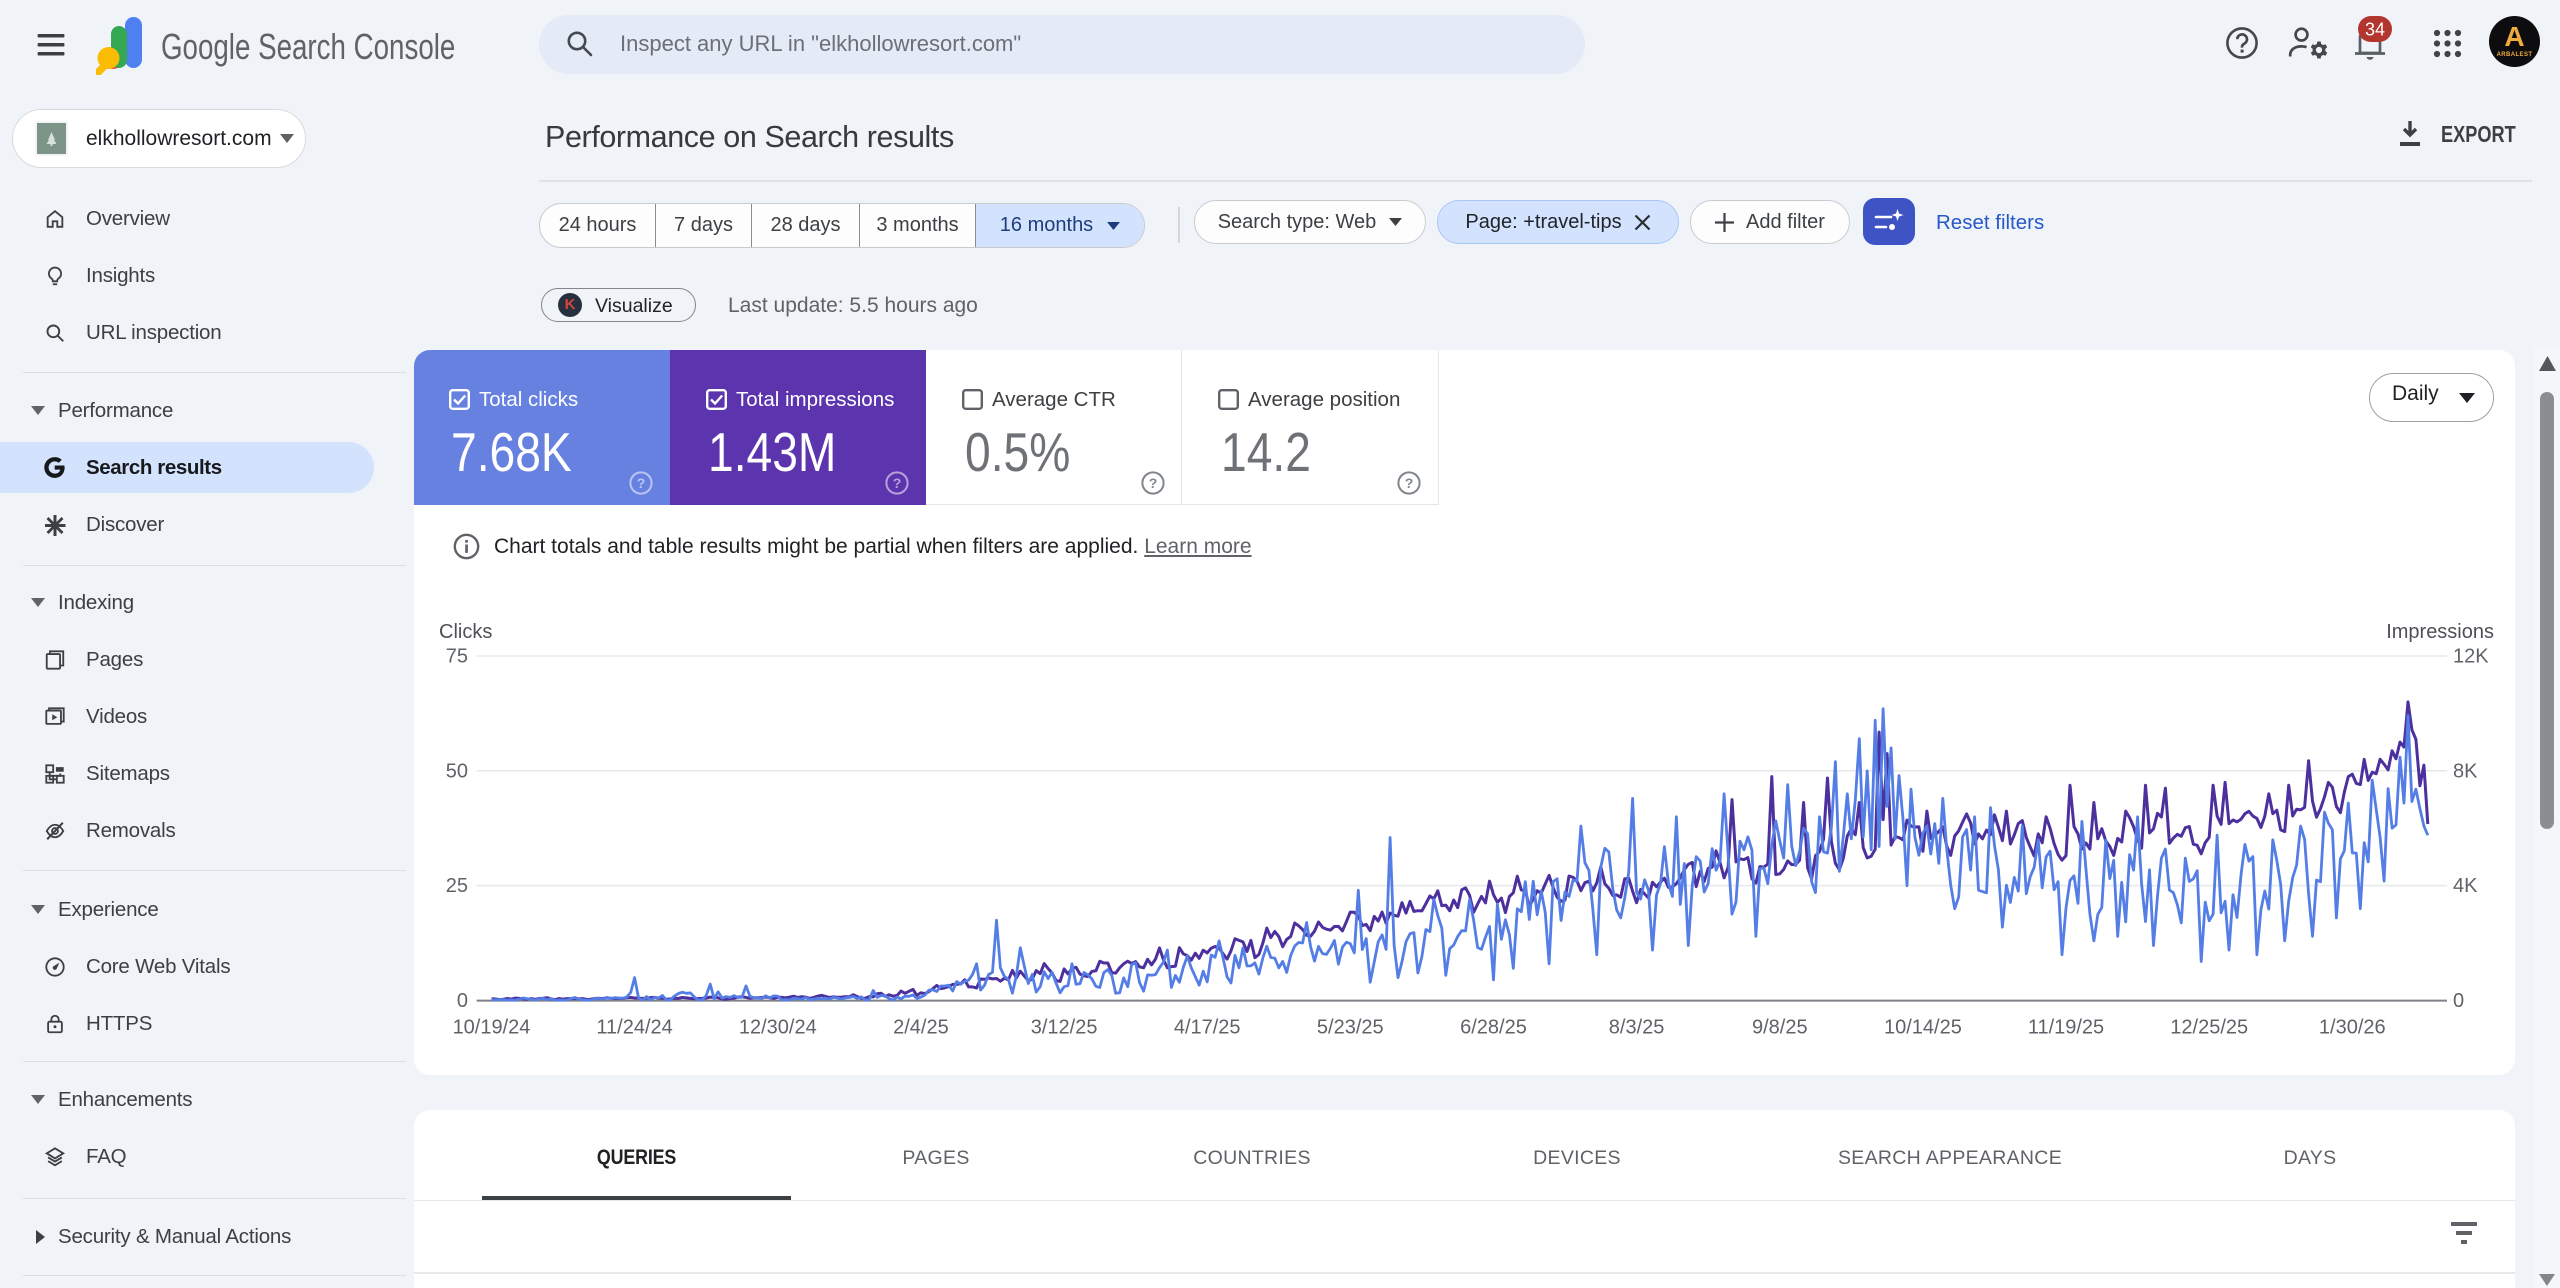 This screenshot has width=2560, height=1288. What do you see at coordinates (1207, 1028) in the screenshot?
I see `svg-text: 4/17/25` at bounding box center [1207, 1028].